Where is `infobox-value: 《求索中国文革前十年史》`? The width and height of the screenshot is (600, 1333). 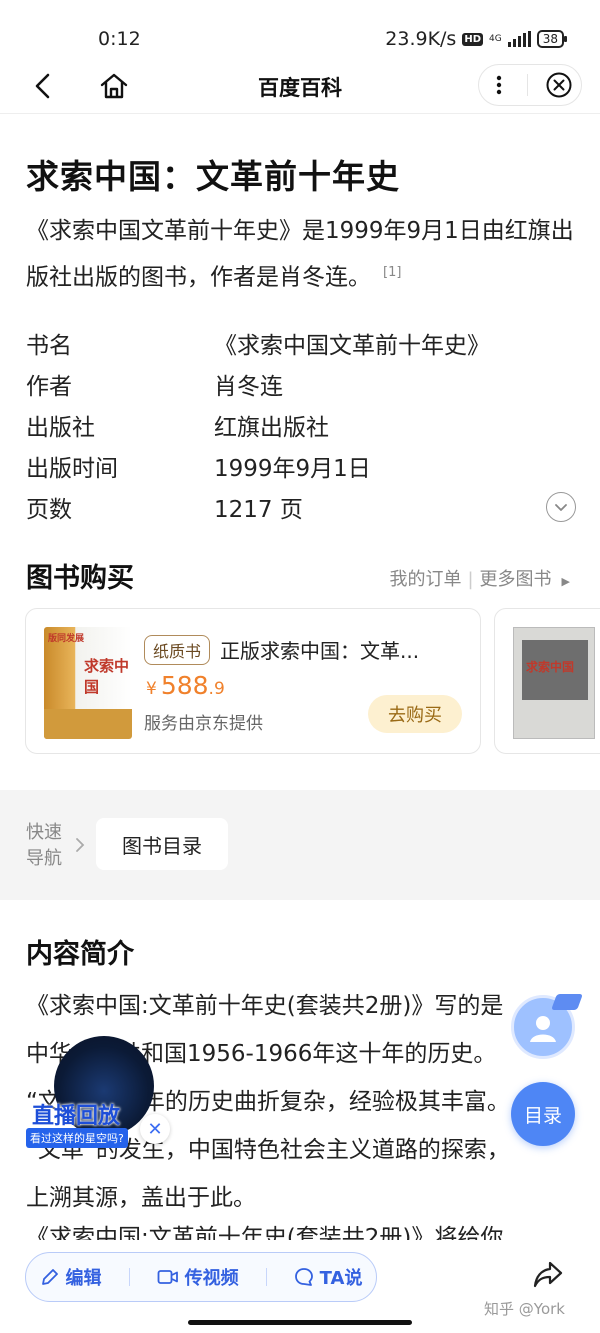 infobox-value: 《求索中国文革前十年史》 is located at coordinates (352, 345).